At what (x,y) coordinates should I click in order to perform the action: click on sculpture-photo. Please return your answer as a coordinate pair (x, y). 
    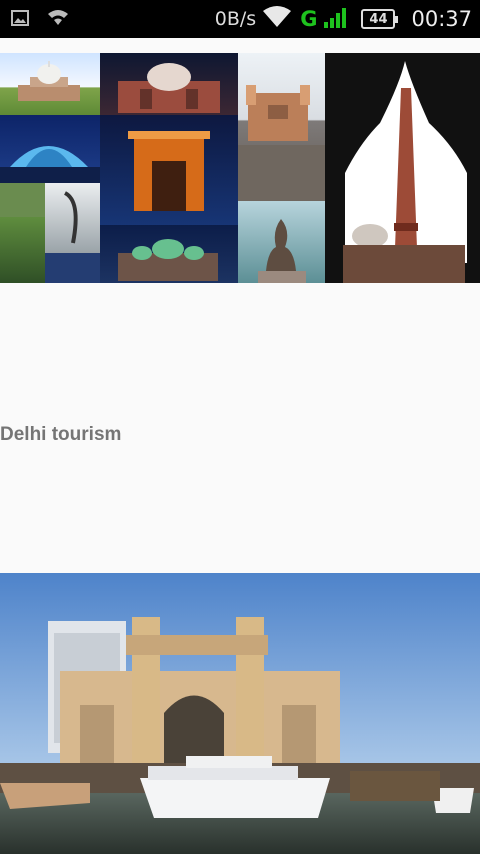
    Looking at the image, I should click on (72, 218).